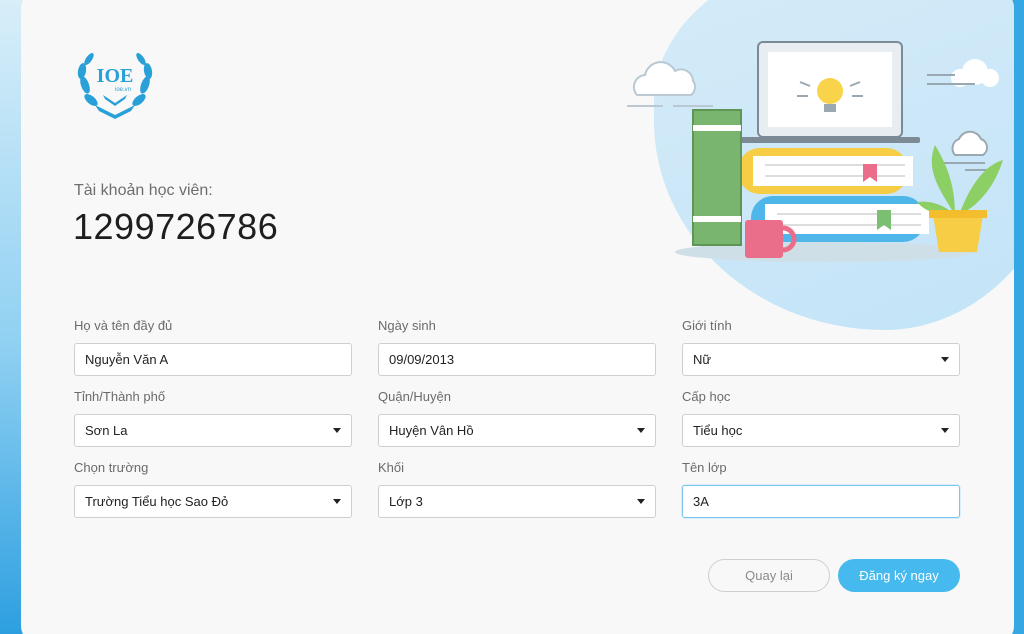  I want to click on district-field: Quận/Huyện Huyện Vân Hồ, so click(517, 417).